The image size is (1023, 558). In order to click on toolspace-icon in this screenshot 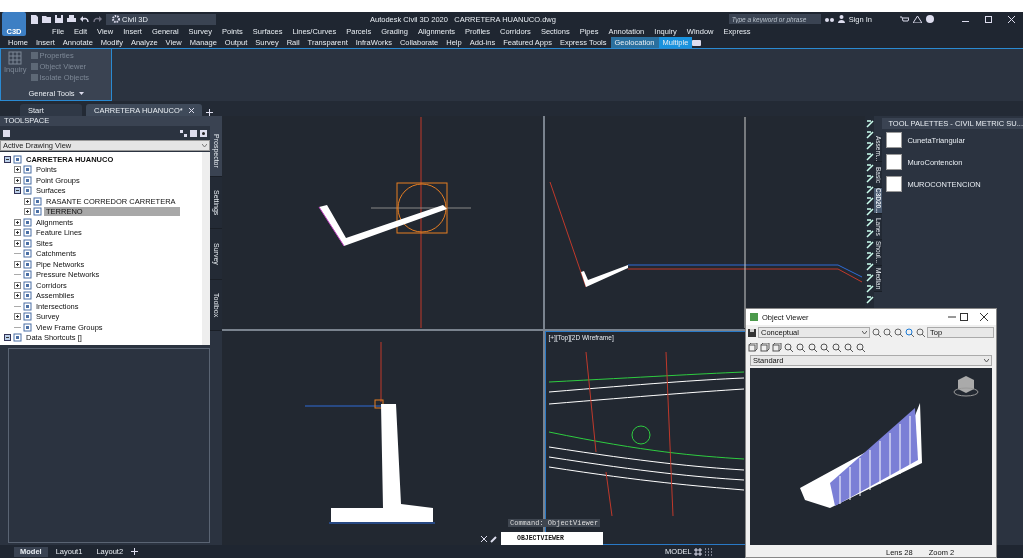, I will do `click(6, 133)`.